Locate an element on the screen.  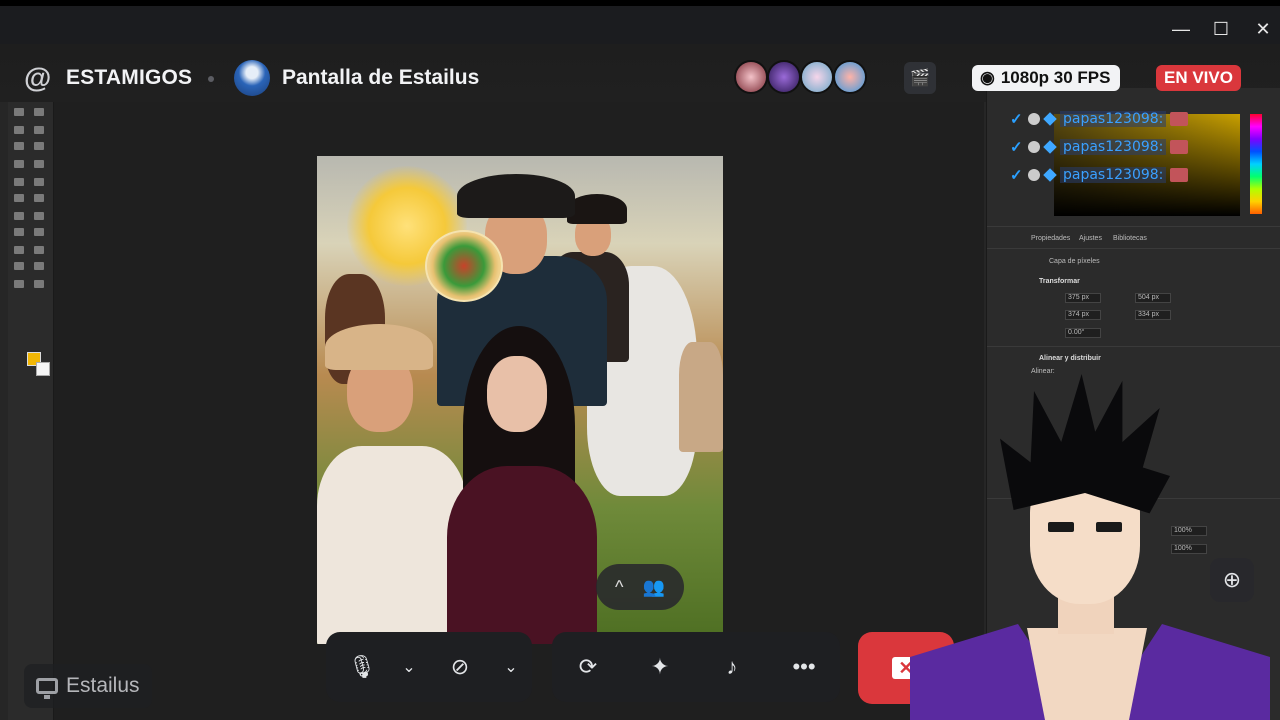
ps-tab-properties: Propiedades is located at coordinates (1051, 238).